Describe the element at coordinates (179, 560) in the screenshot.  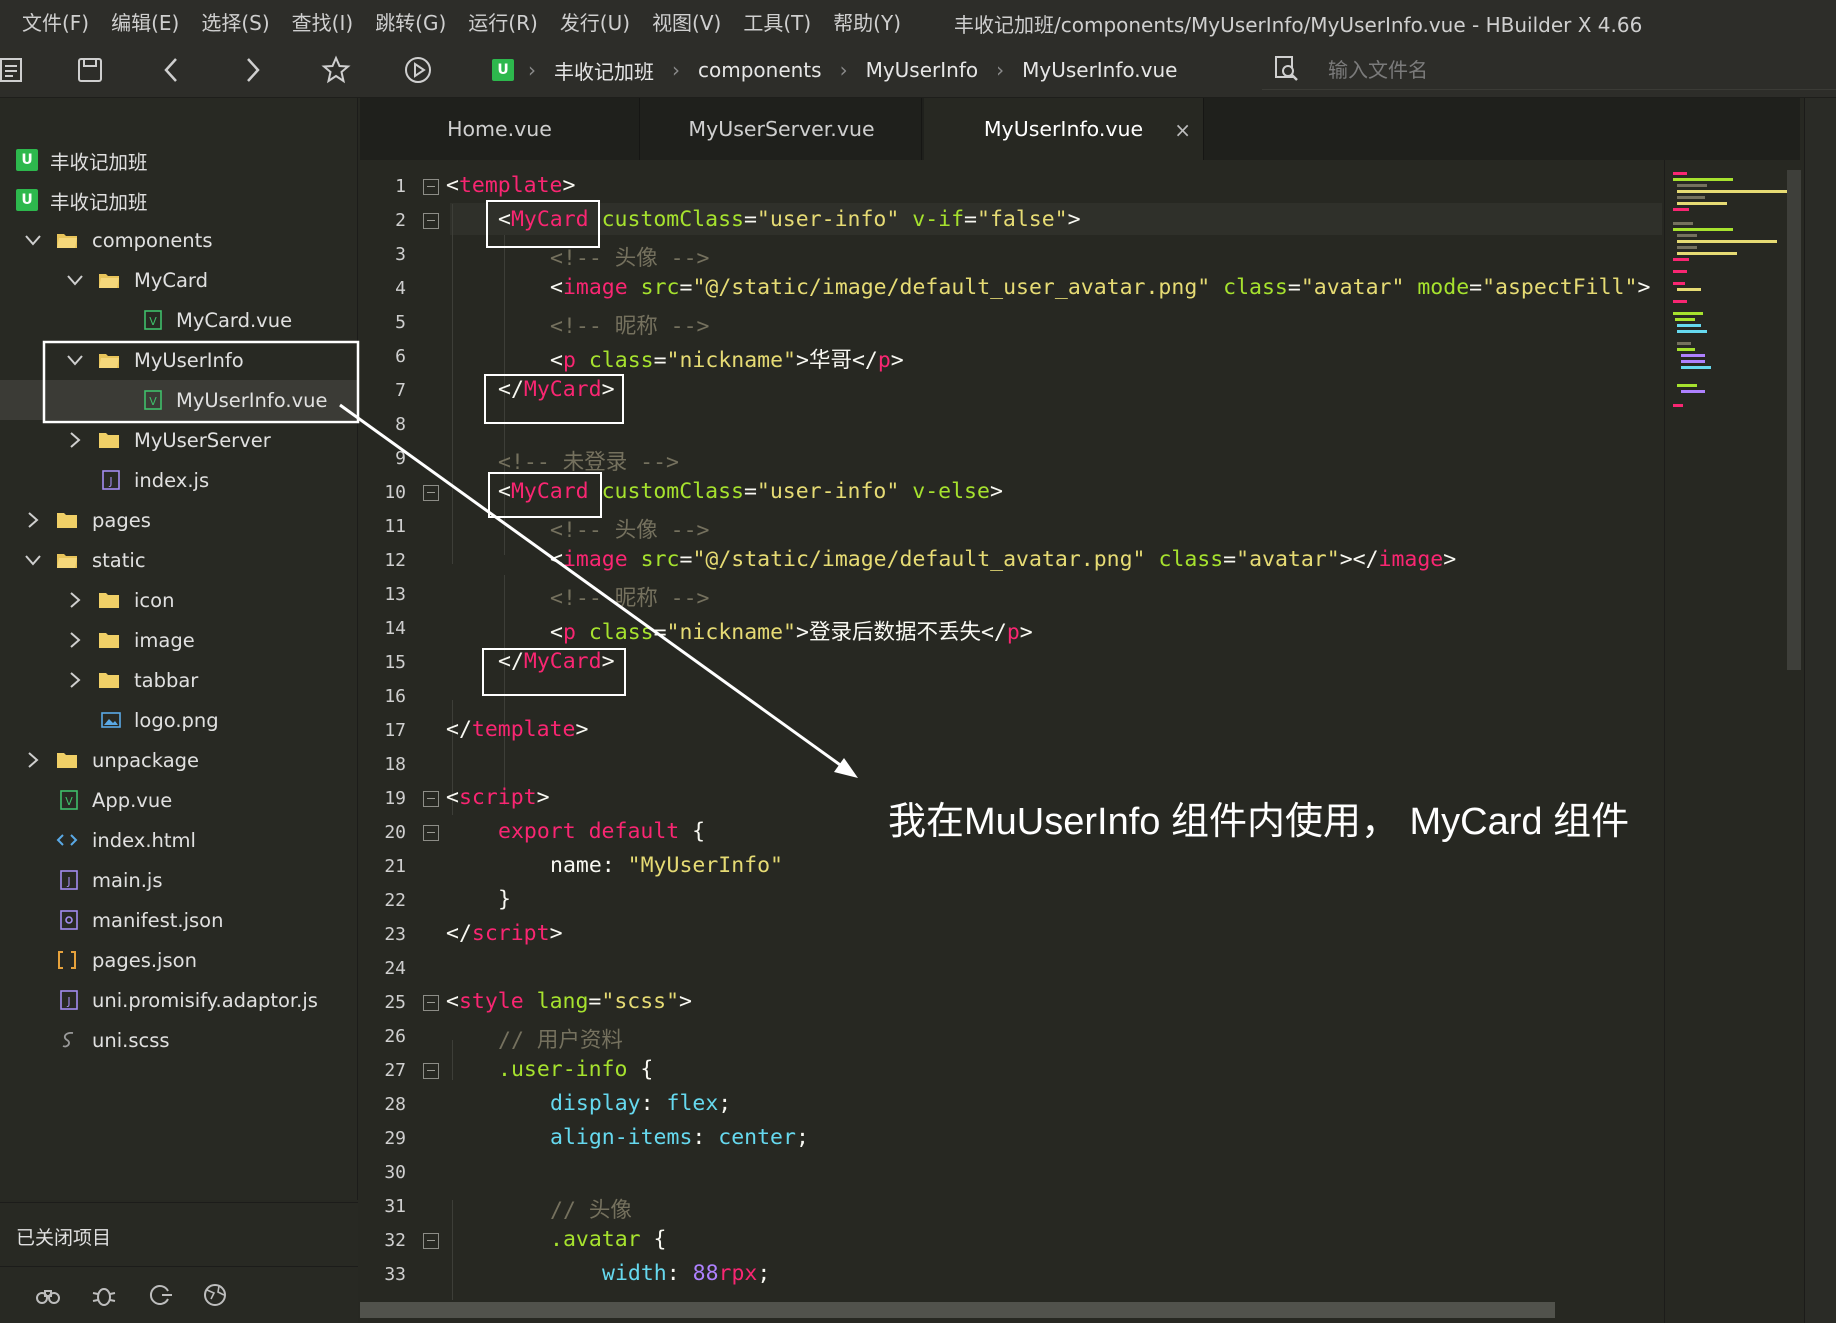
I see `tree-item-static: static` at that location.